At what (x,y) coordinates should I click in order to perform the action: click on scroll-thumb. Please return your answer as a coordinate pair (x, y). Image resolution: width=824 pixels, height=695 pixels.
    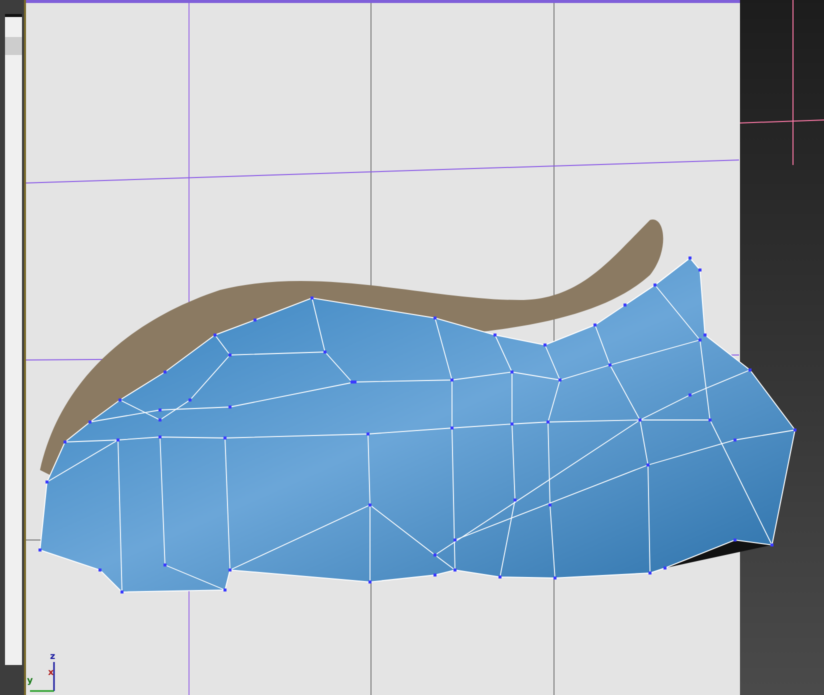
    Looking at the image, I should click on (13, 46).